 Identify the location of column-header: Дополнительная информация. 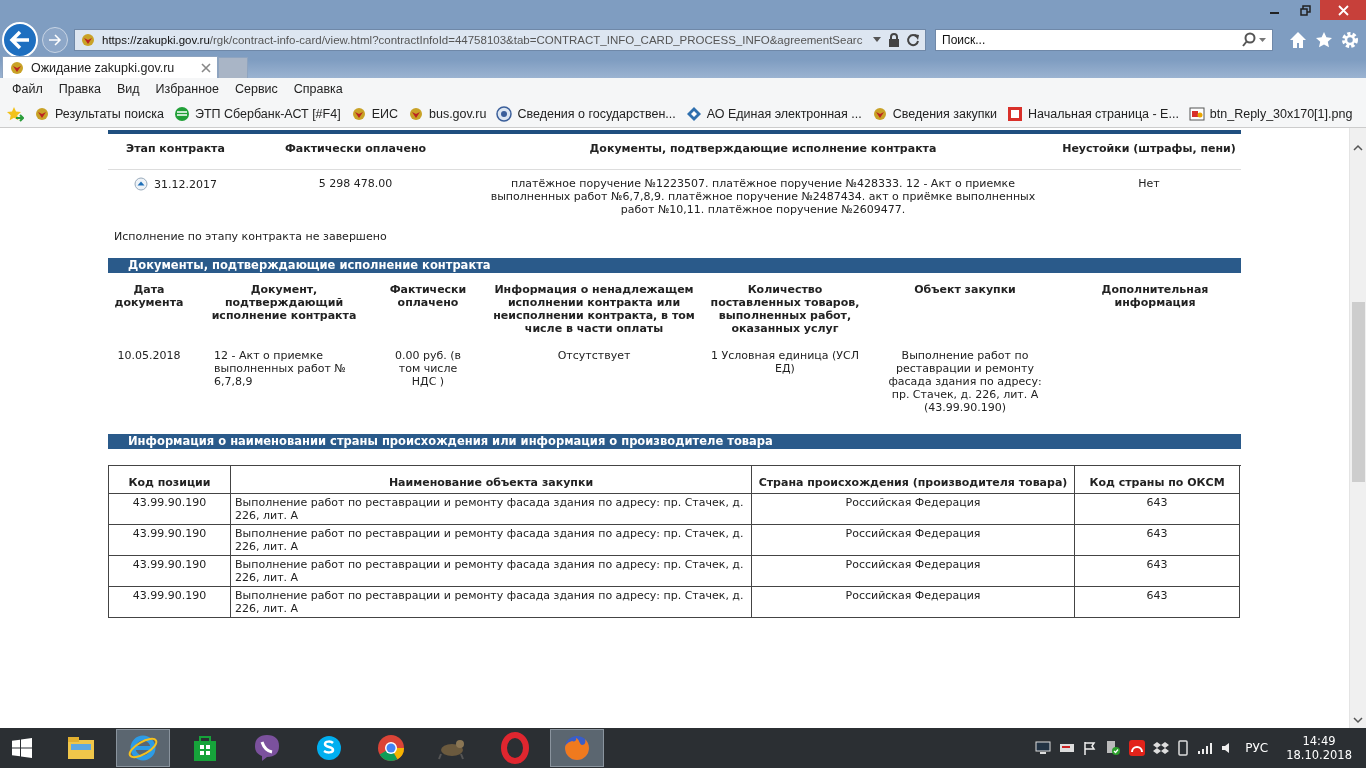
(1155, 297).